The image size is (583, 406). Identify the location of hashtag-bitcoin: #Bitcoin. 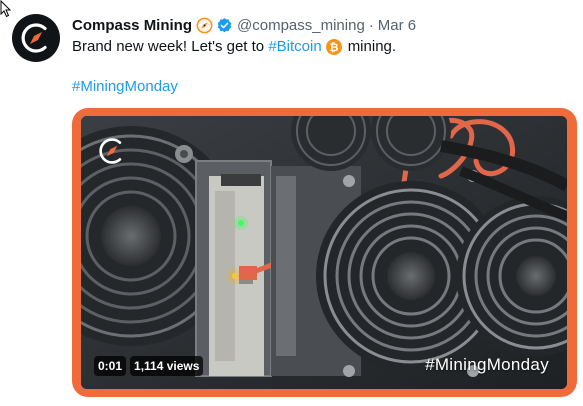
(294, 47).